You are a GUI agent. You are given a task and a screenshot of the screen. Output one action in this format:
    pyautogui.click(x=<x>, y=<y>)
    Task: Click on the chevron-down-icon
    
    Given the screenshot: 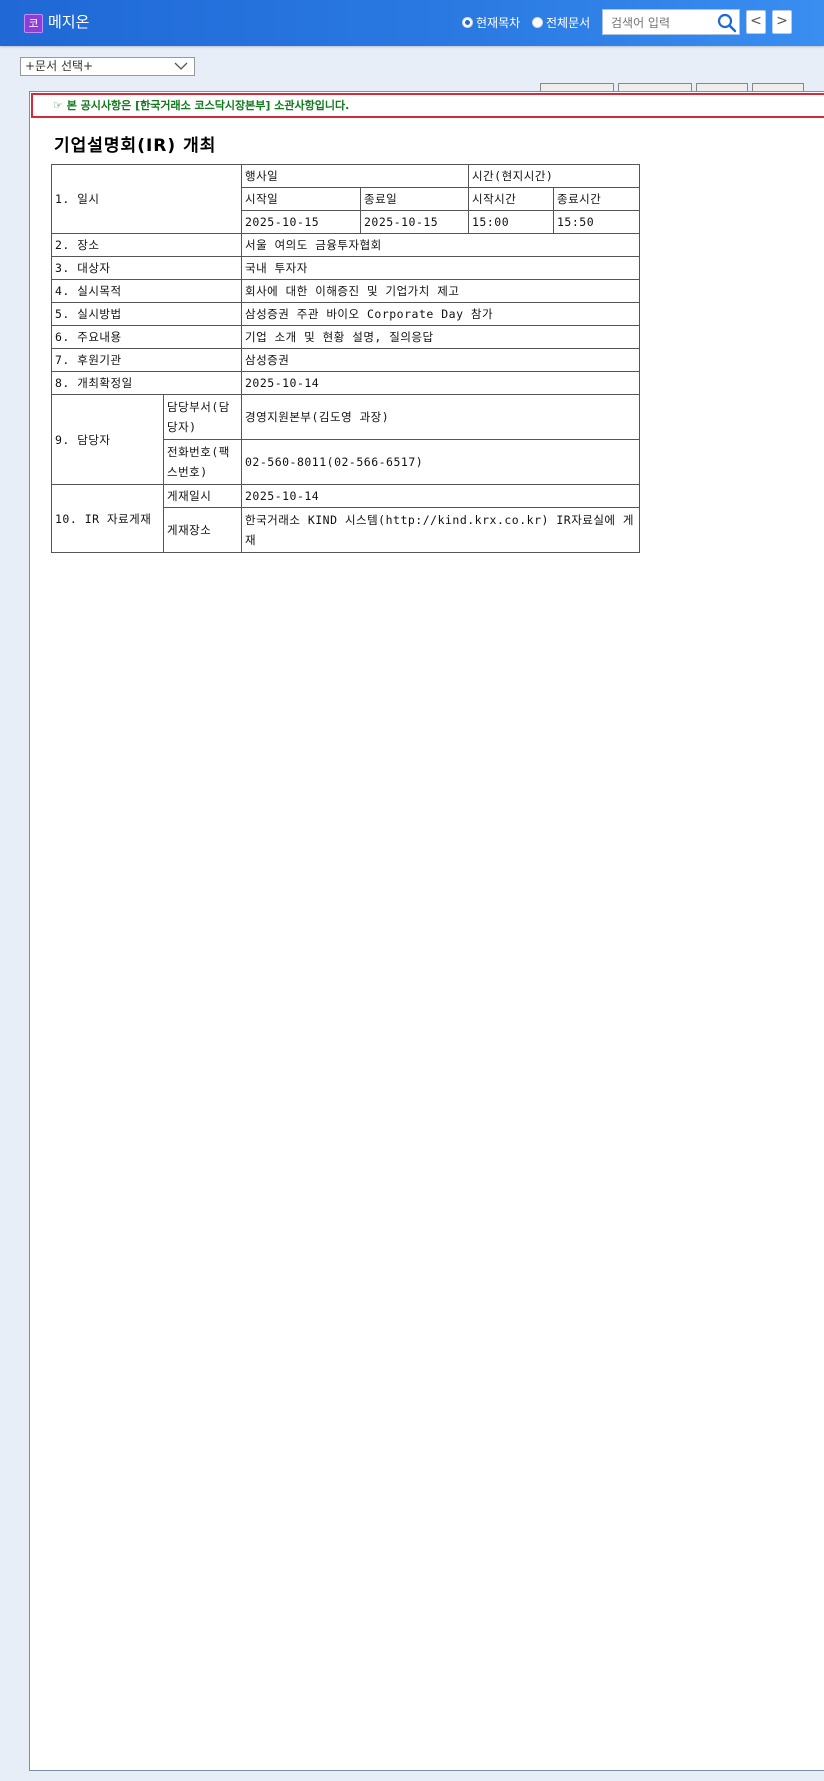 What is the action you would take?
    pyautogui.click(x=181, y=68)
    